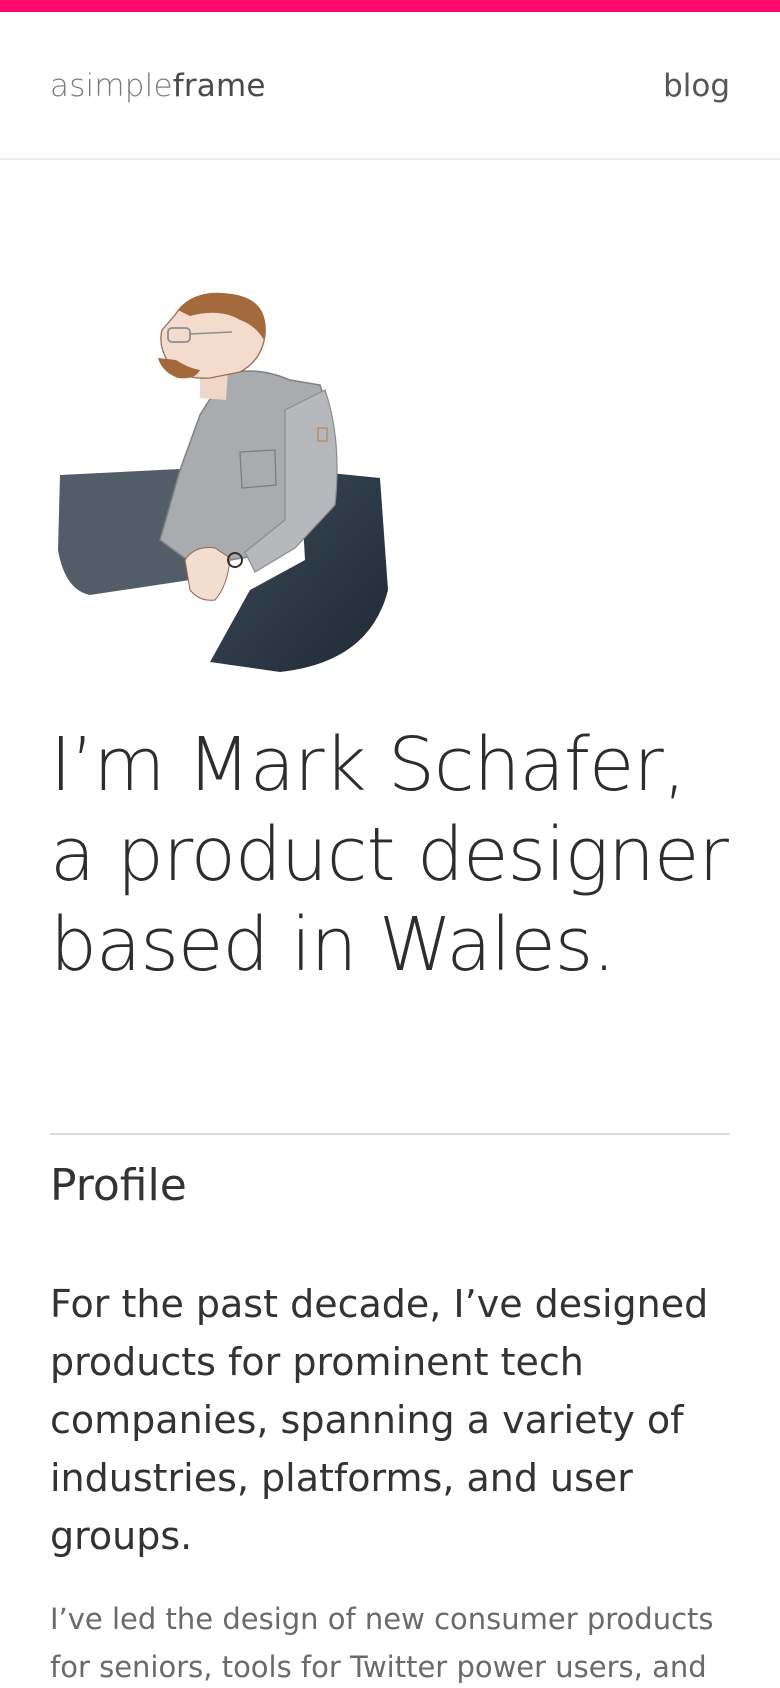 The image size is (780, 1688). Describe the element at coordinates (219, 86) in the screenshot. I see `logo-bold-text: frame` at that location.